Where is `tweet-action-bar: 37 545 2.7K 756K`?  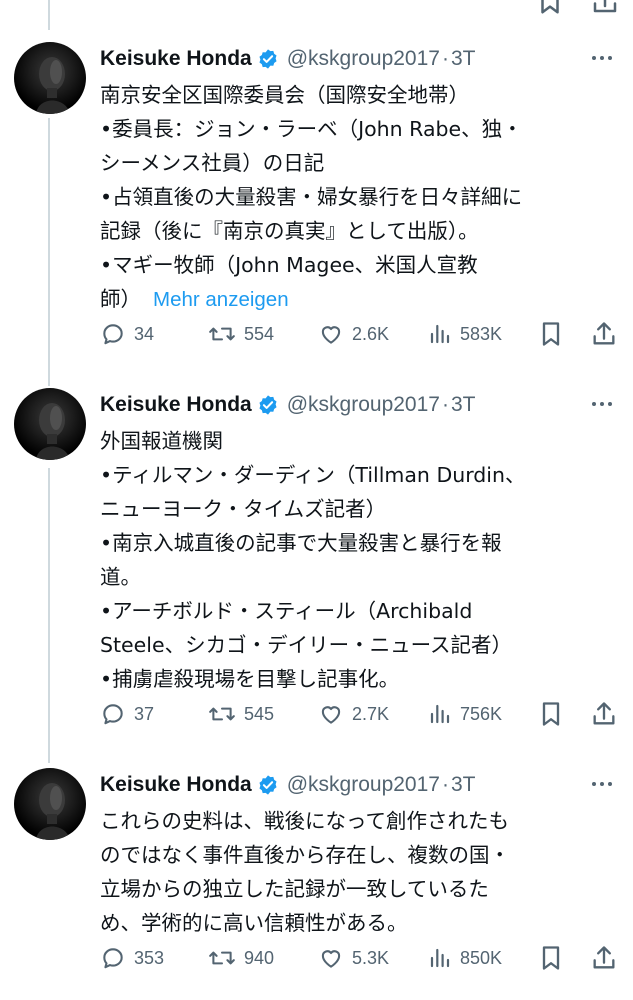 tweet-action-bar: 37 545 2.7K 756K is located at coordinates (360, 714).